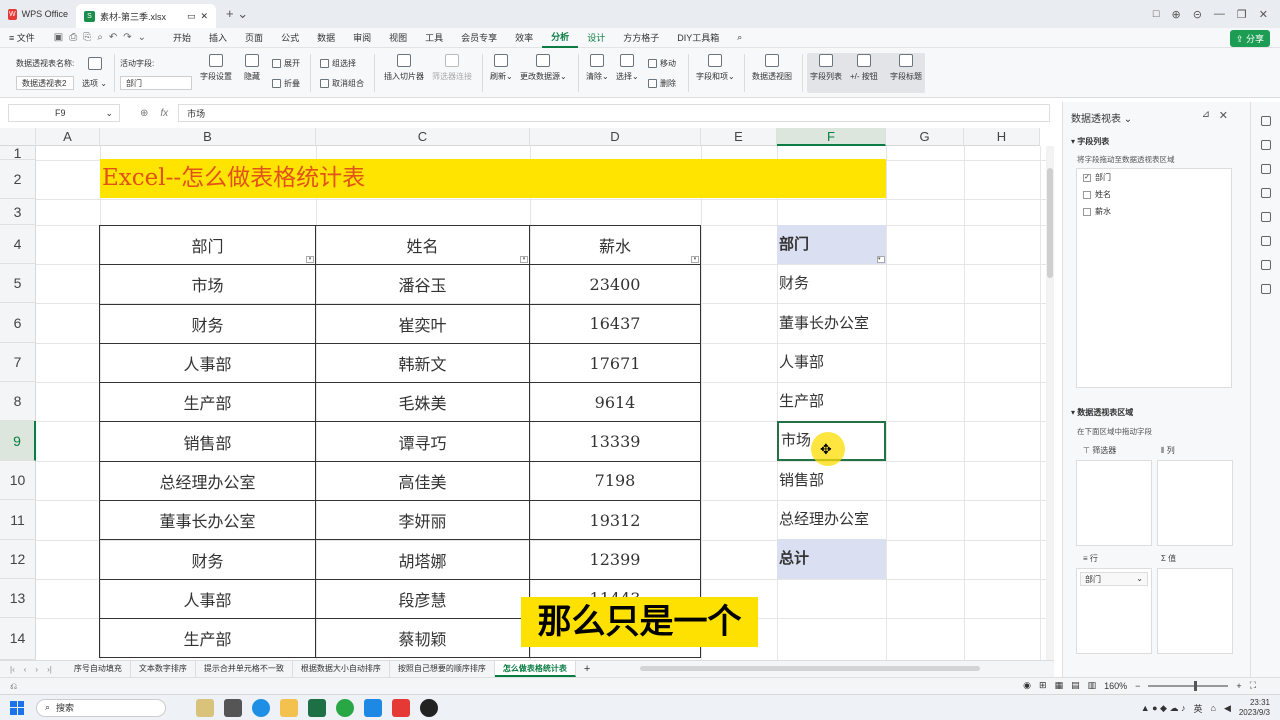 The width and height of the screenshot is (1280, 720). Describe the element at coordinates (1114, 611) in the screenshot. I see `row-zone: 部门 ⌄` at that location.